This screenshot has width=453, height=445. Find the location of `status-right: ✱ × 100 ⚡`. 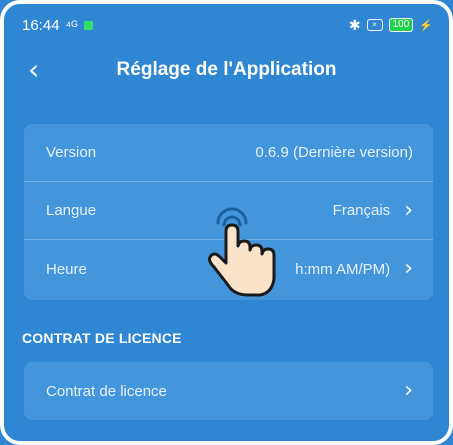

status-right: ✱ × 100 ⚡ is located at coordinates (391, 25).